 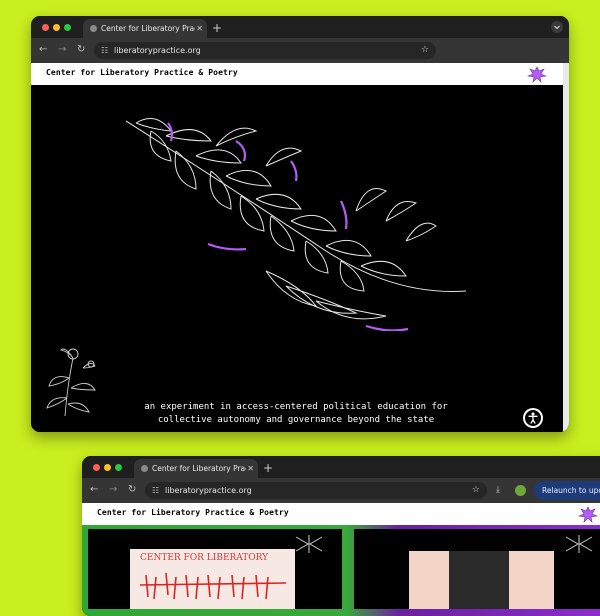 What do you see at coordinates (557, 27) in the screenshot?
I see `chevron-down-icon` at bounding box center [557, 27].